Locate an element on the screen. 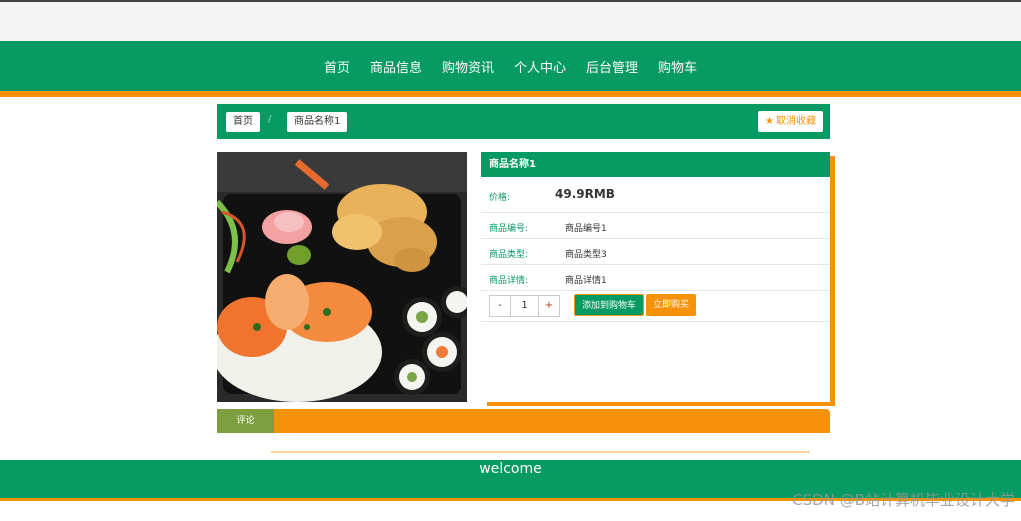  star-icon: ★ is located at coordinates (769, 121).